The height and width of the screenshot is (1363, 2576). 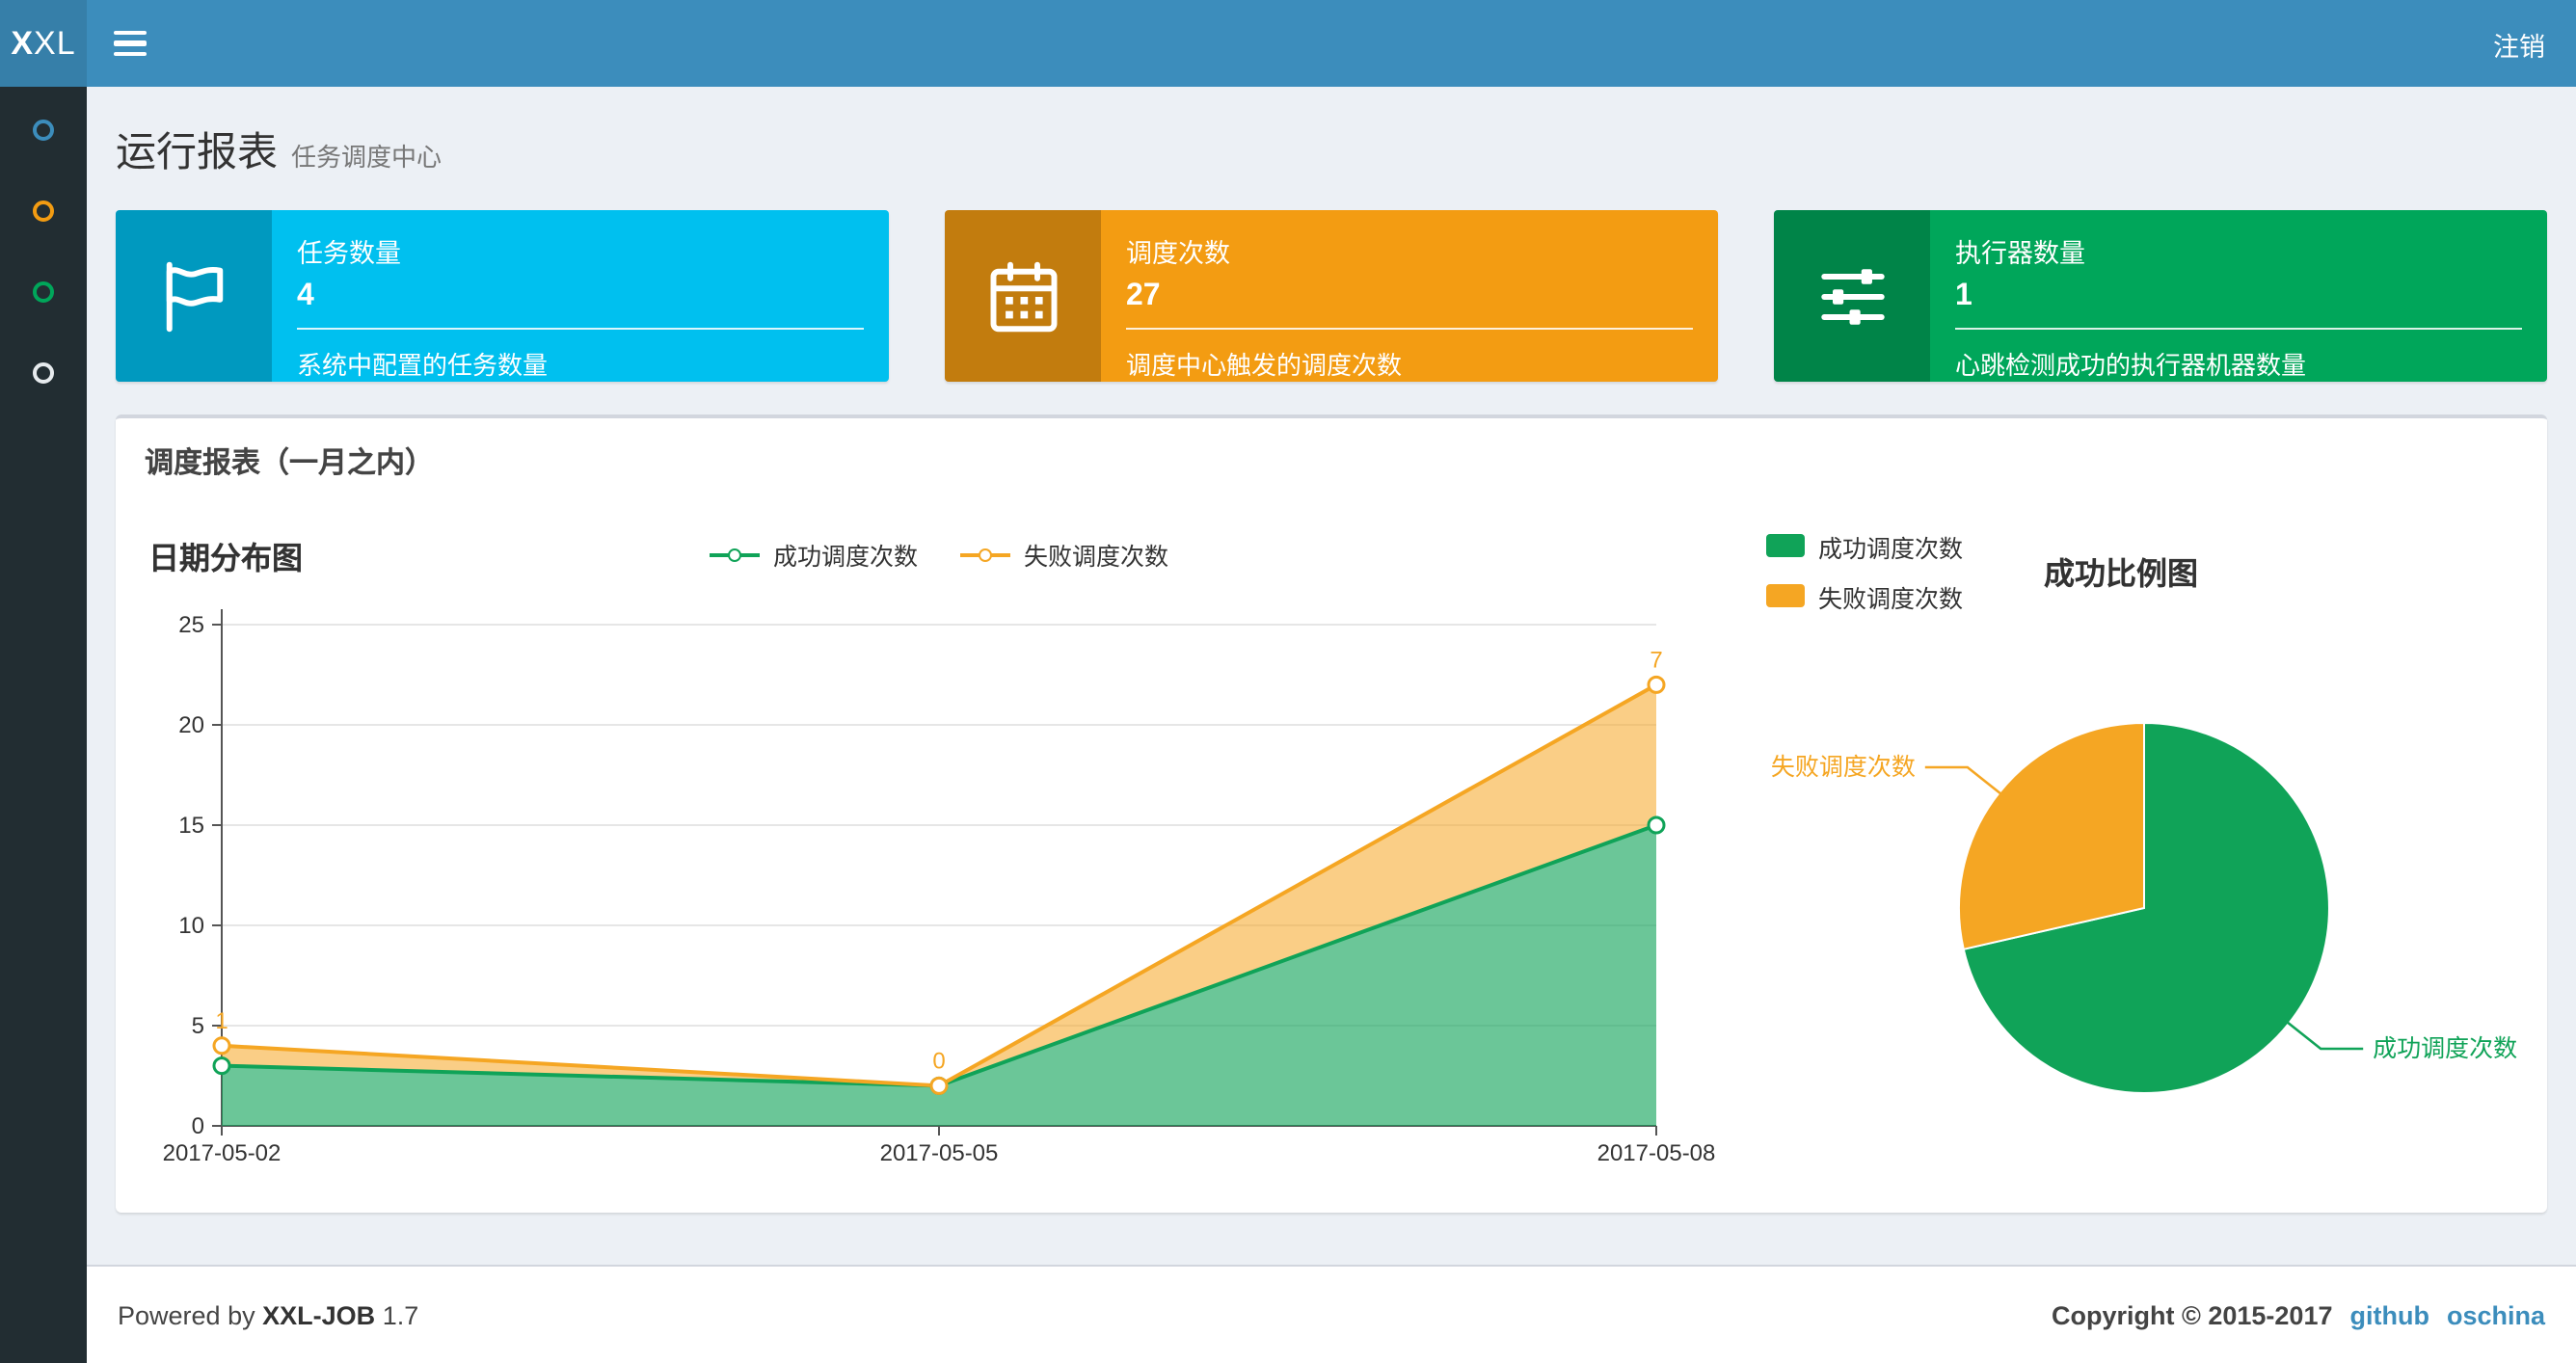 What do you see at coordinates (2390, 1314) in the screenshot?
I see `github-link: github` at bounding box center [2390, 1314].